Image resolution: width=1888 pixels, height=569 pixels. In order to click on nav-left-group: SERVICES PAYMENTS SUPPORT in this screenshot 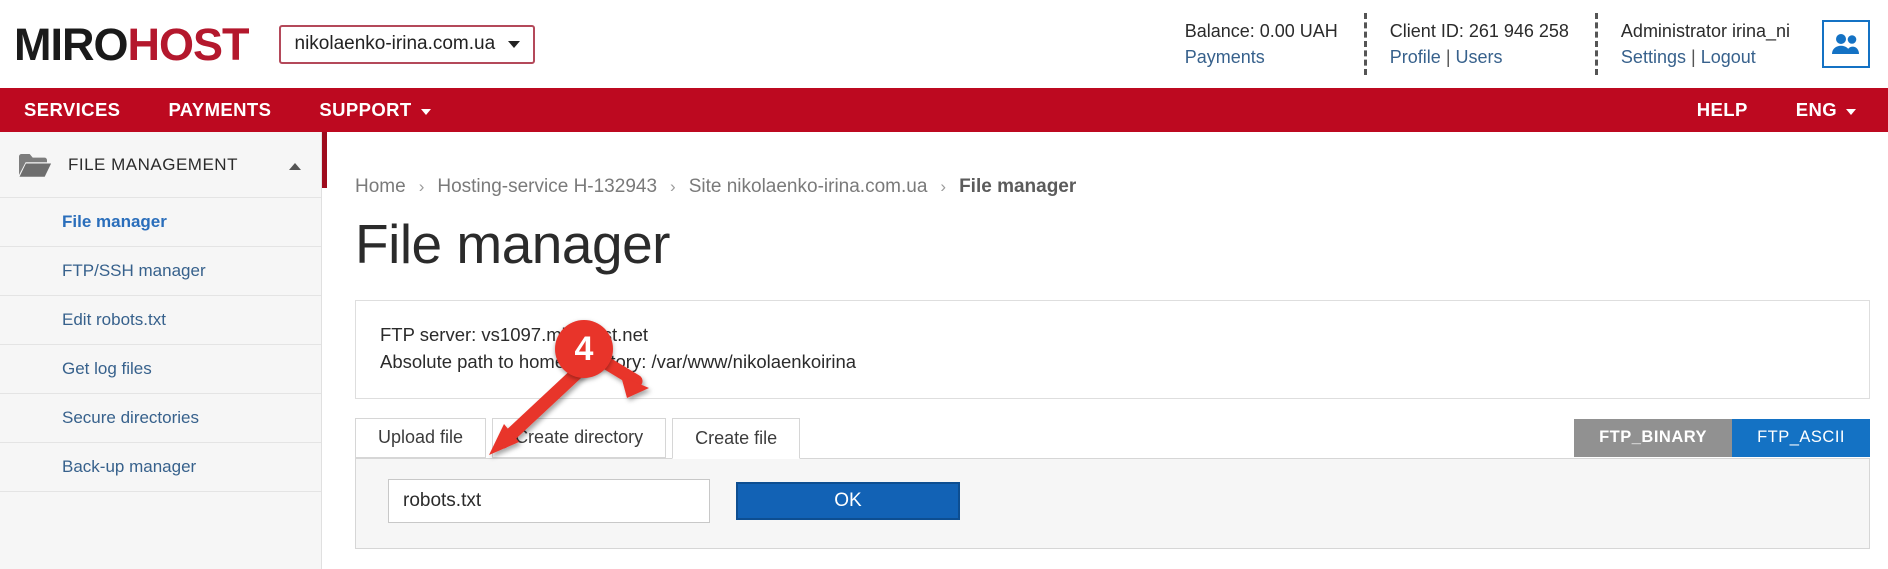, I will do `click(227, 110)`.